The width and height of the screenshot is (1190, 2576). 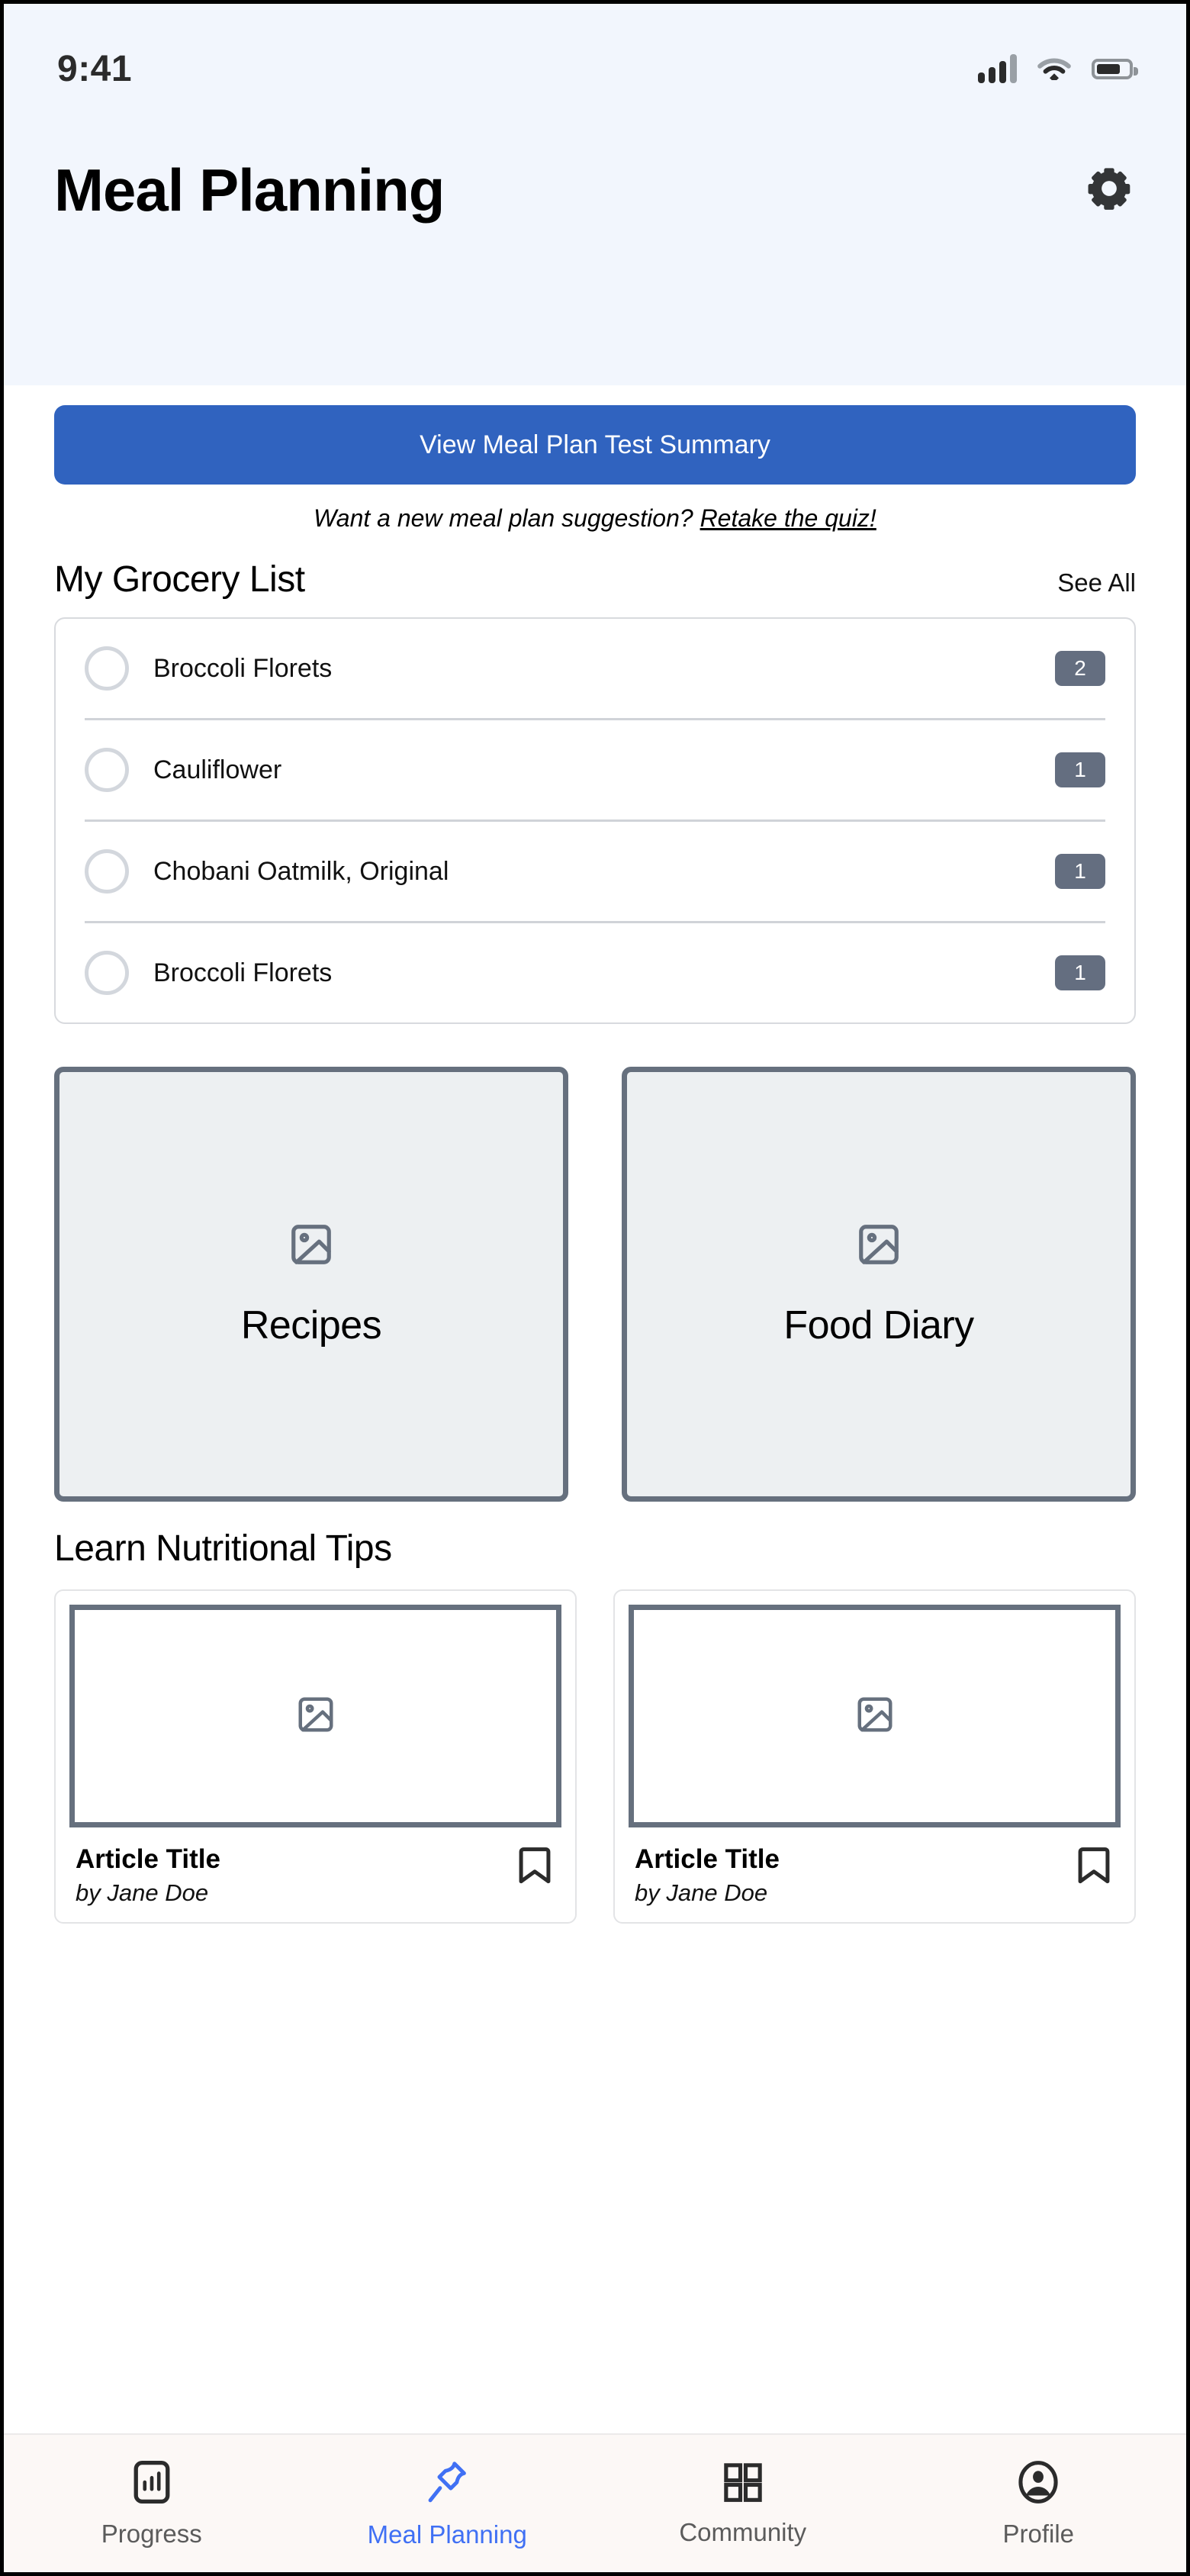 I want to click on cellular-signal-icon, so click(x=997, y=68).